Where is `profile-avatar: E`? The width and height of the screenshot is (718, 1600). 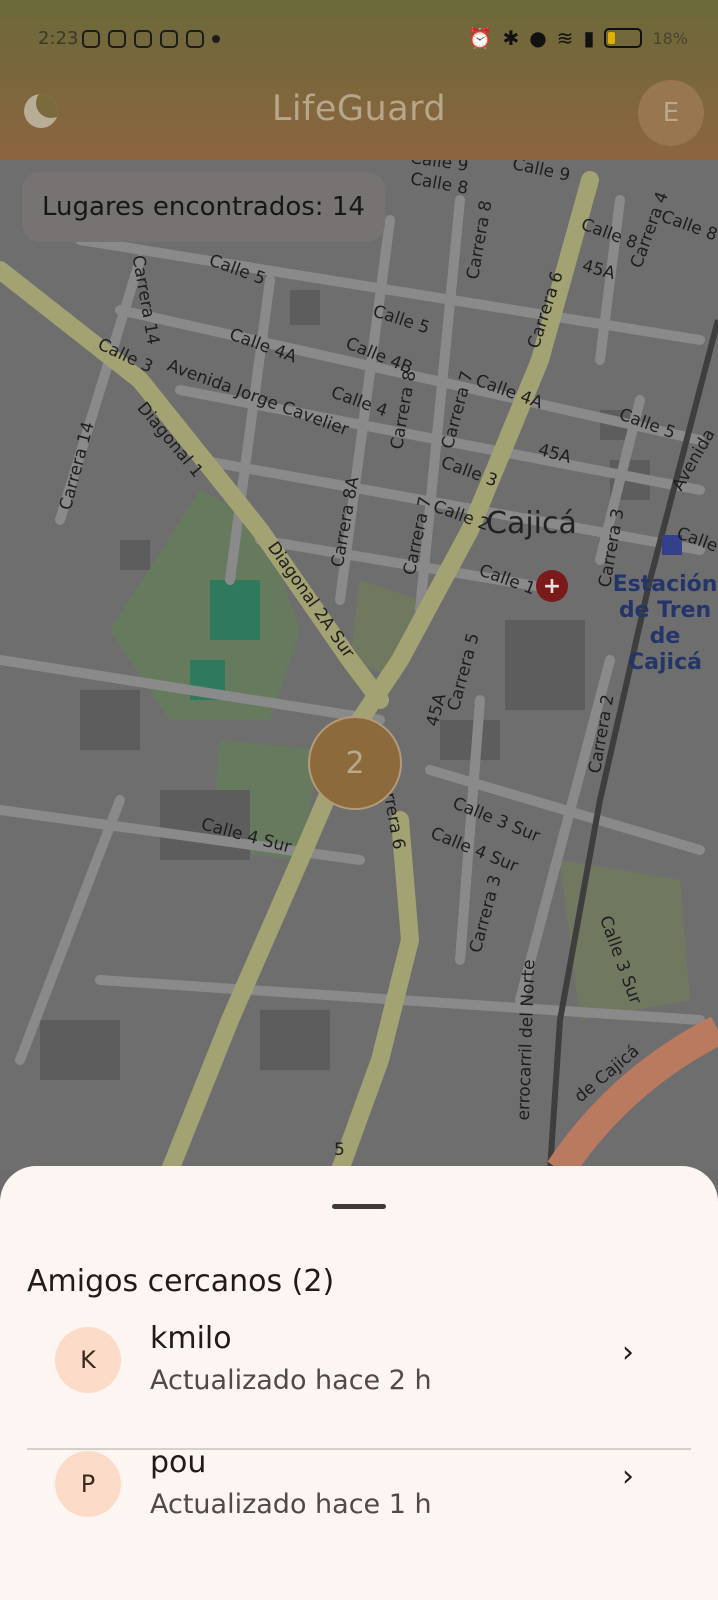 profile-avatar: E is located at coordinates (671, 113).